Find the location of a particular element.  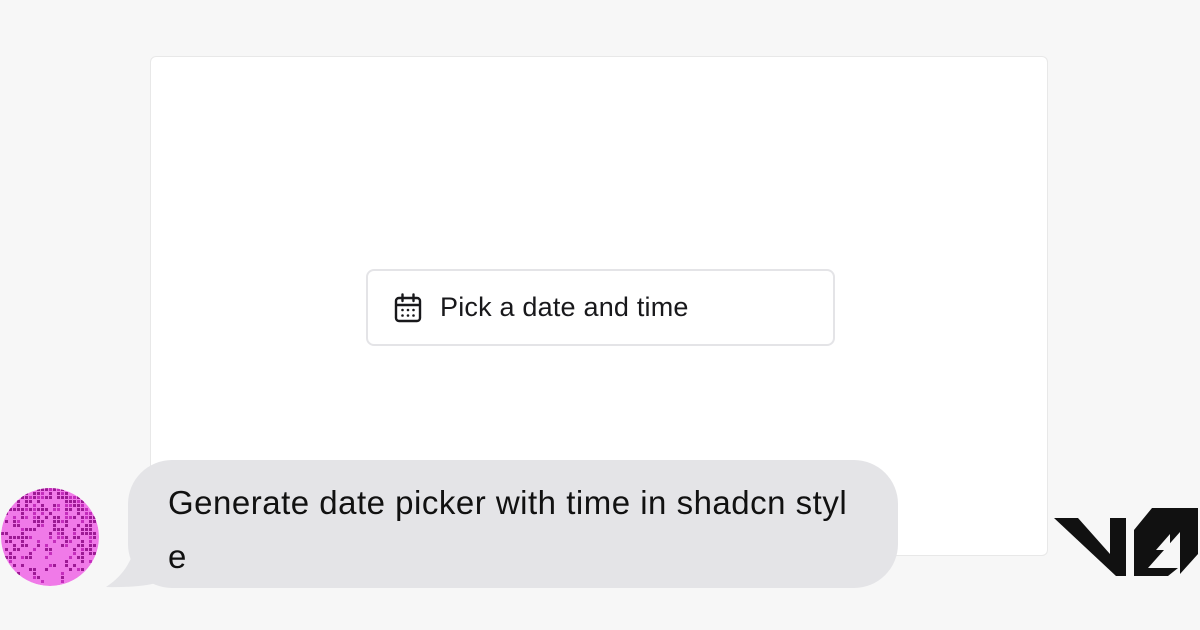

user-avatar is located at coordinates (50, 537).